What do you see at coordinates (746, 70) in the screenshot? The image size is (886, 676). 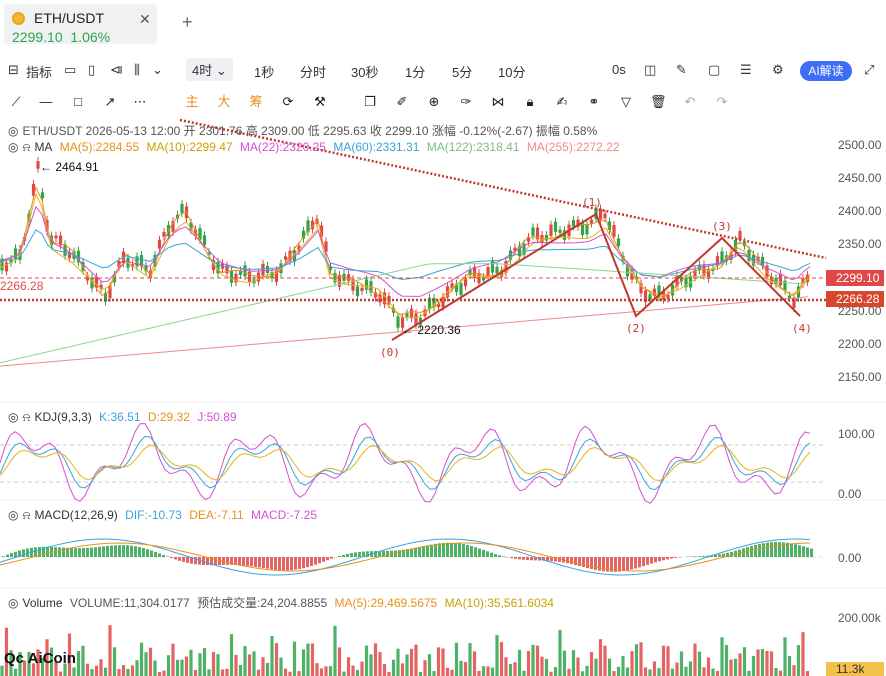 I see `list-icon: ☰` at bounding box center [746, 70].